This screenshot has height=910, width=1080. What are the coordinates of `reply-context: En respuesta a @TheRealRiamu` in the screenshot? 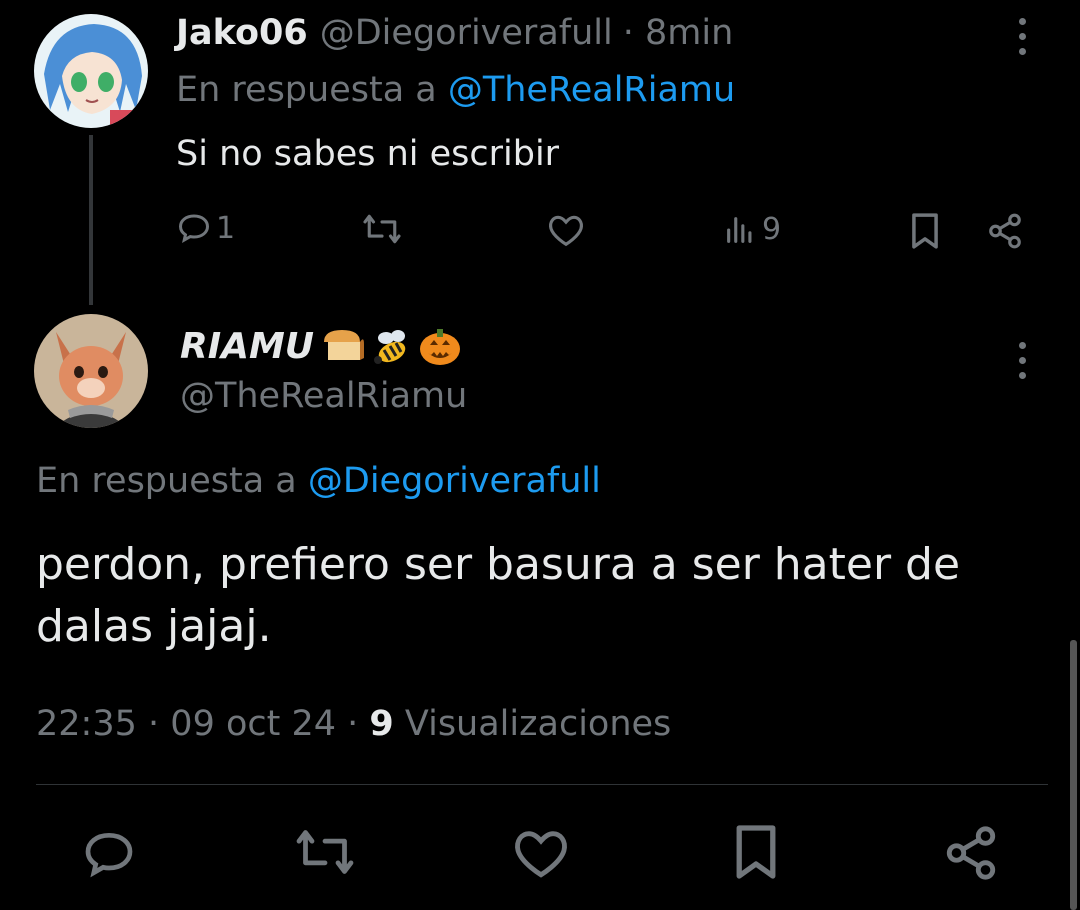 It's located at (455, 90).